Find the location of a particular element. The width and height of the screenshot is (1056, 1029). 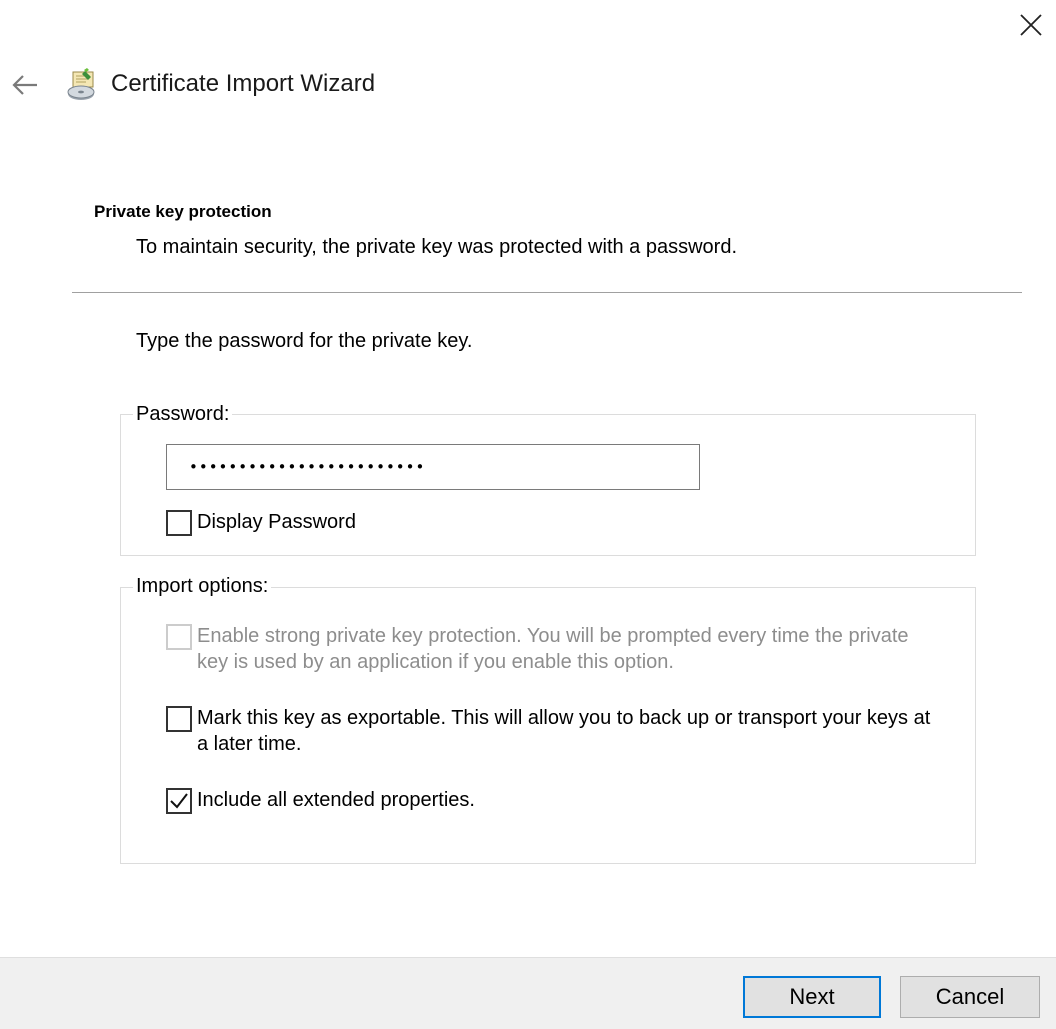

import-options-legend: Import options: is located at coordinates (202, 586).